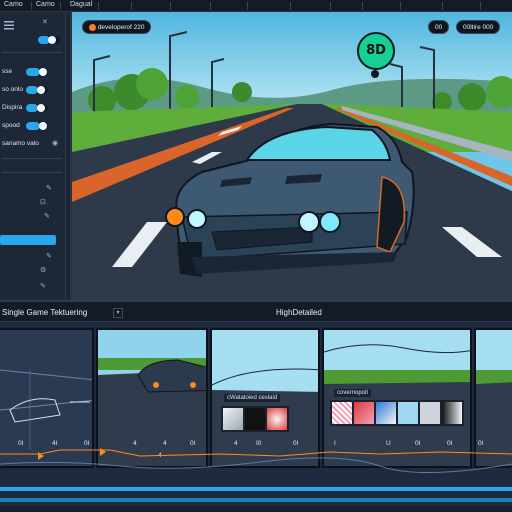 The width and height of the screenshot is (512, 512). What do you see at coordinates (13, 4) in the screenshot?
I see `menu-item-1: Camo` at bounding box center [13, 4].